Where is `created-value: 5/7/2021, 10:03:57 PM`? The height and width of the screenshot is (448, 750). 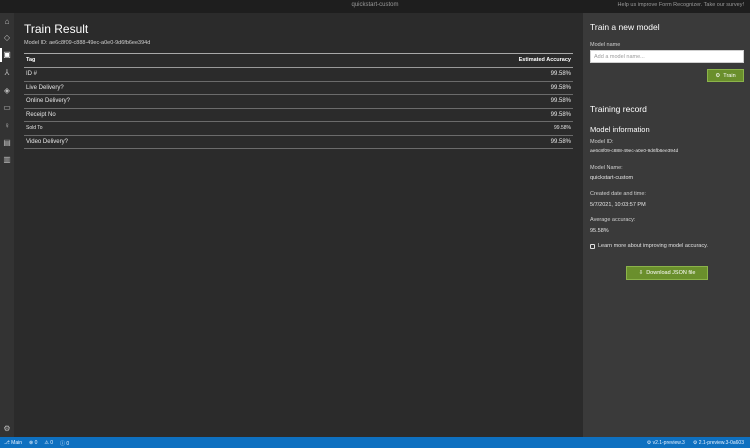
created-value: 5/7/2021, 10:03:57 PM is located at coordinates (618, 205).